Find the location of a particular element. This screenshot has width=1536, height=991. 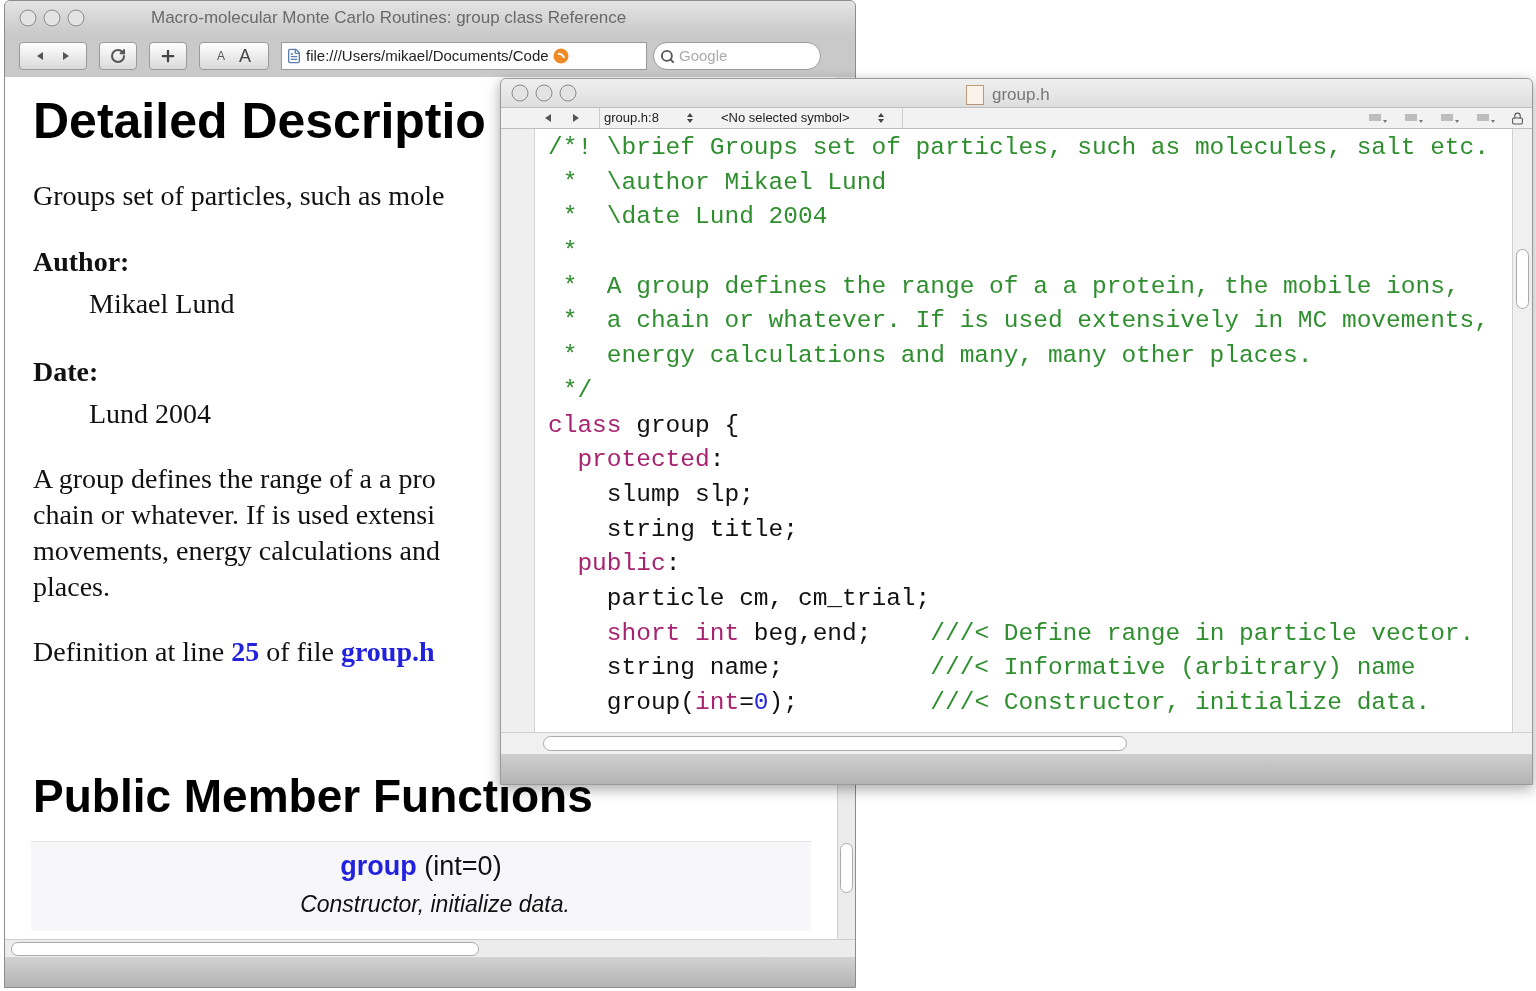

window-title: Macro-molecular Monte Carlo Routines: group class Reference is located at coordinates (389, 18).